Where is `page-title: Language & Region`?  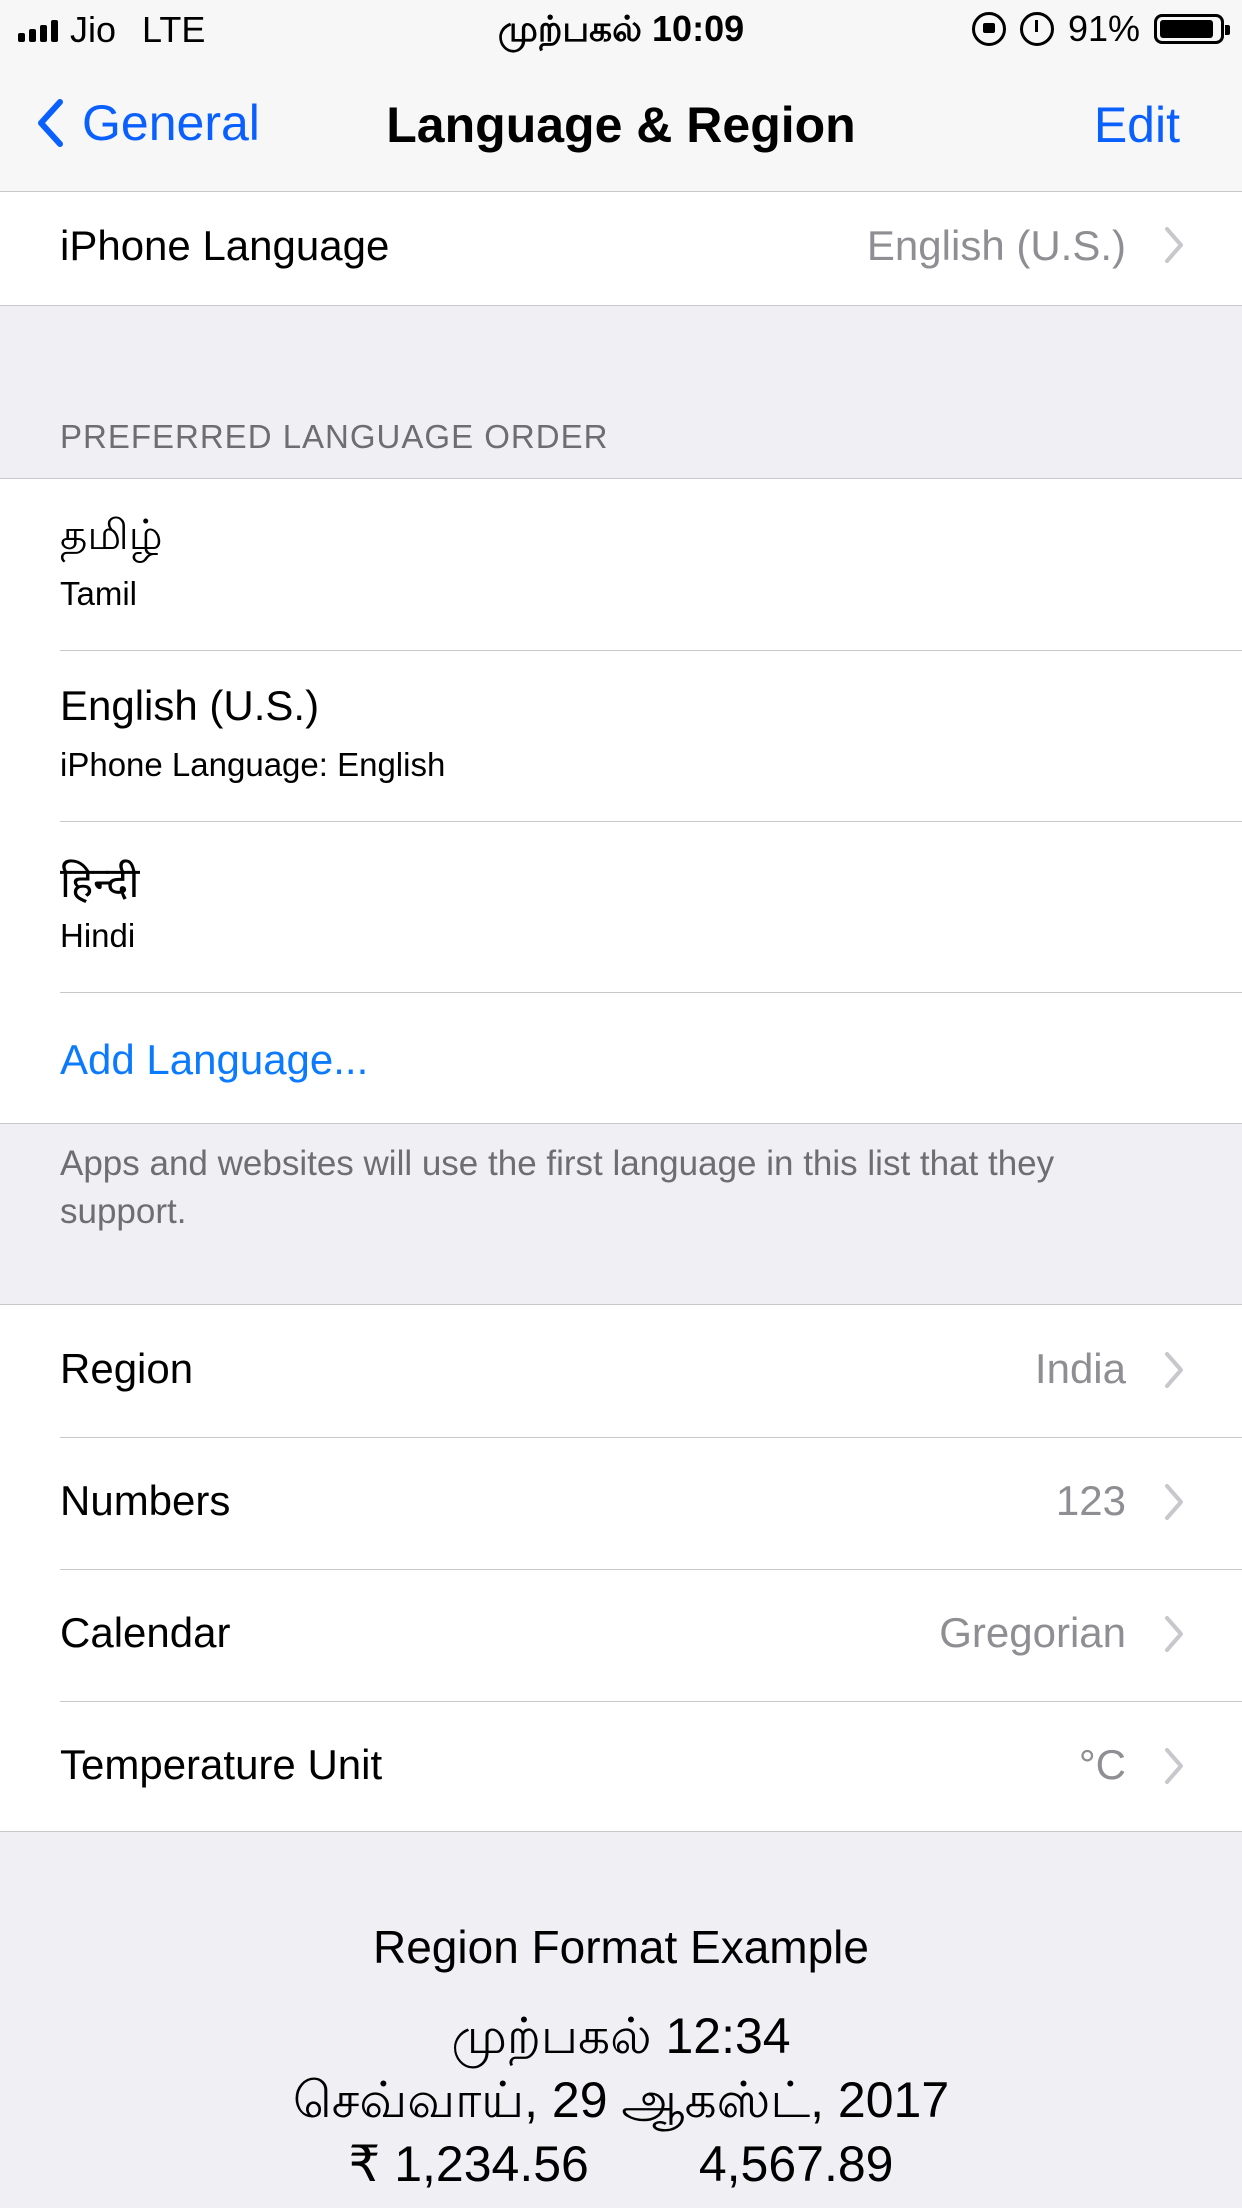 page-title: Language & Region is located at coordinates (621, 125).